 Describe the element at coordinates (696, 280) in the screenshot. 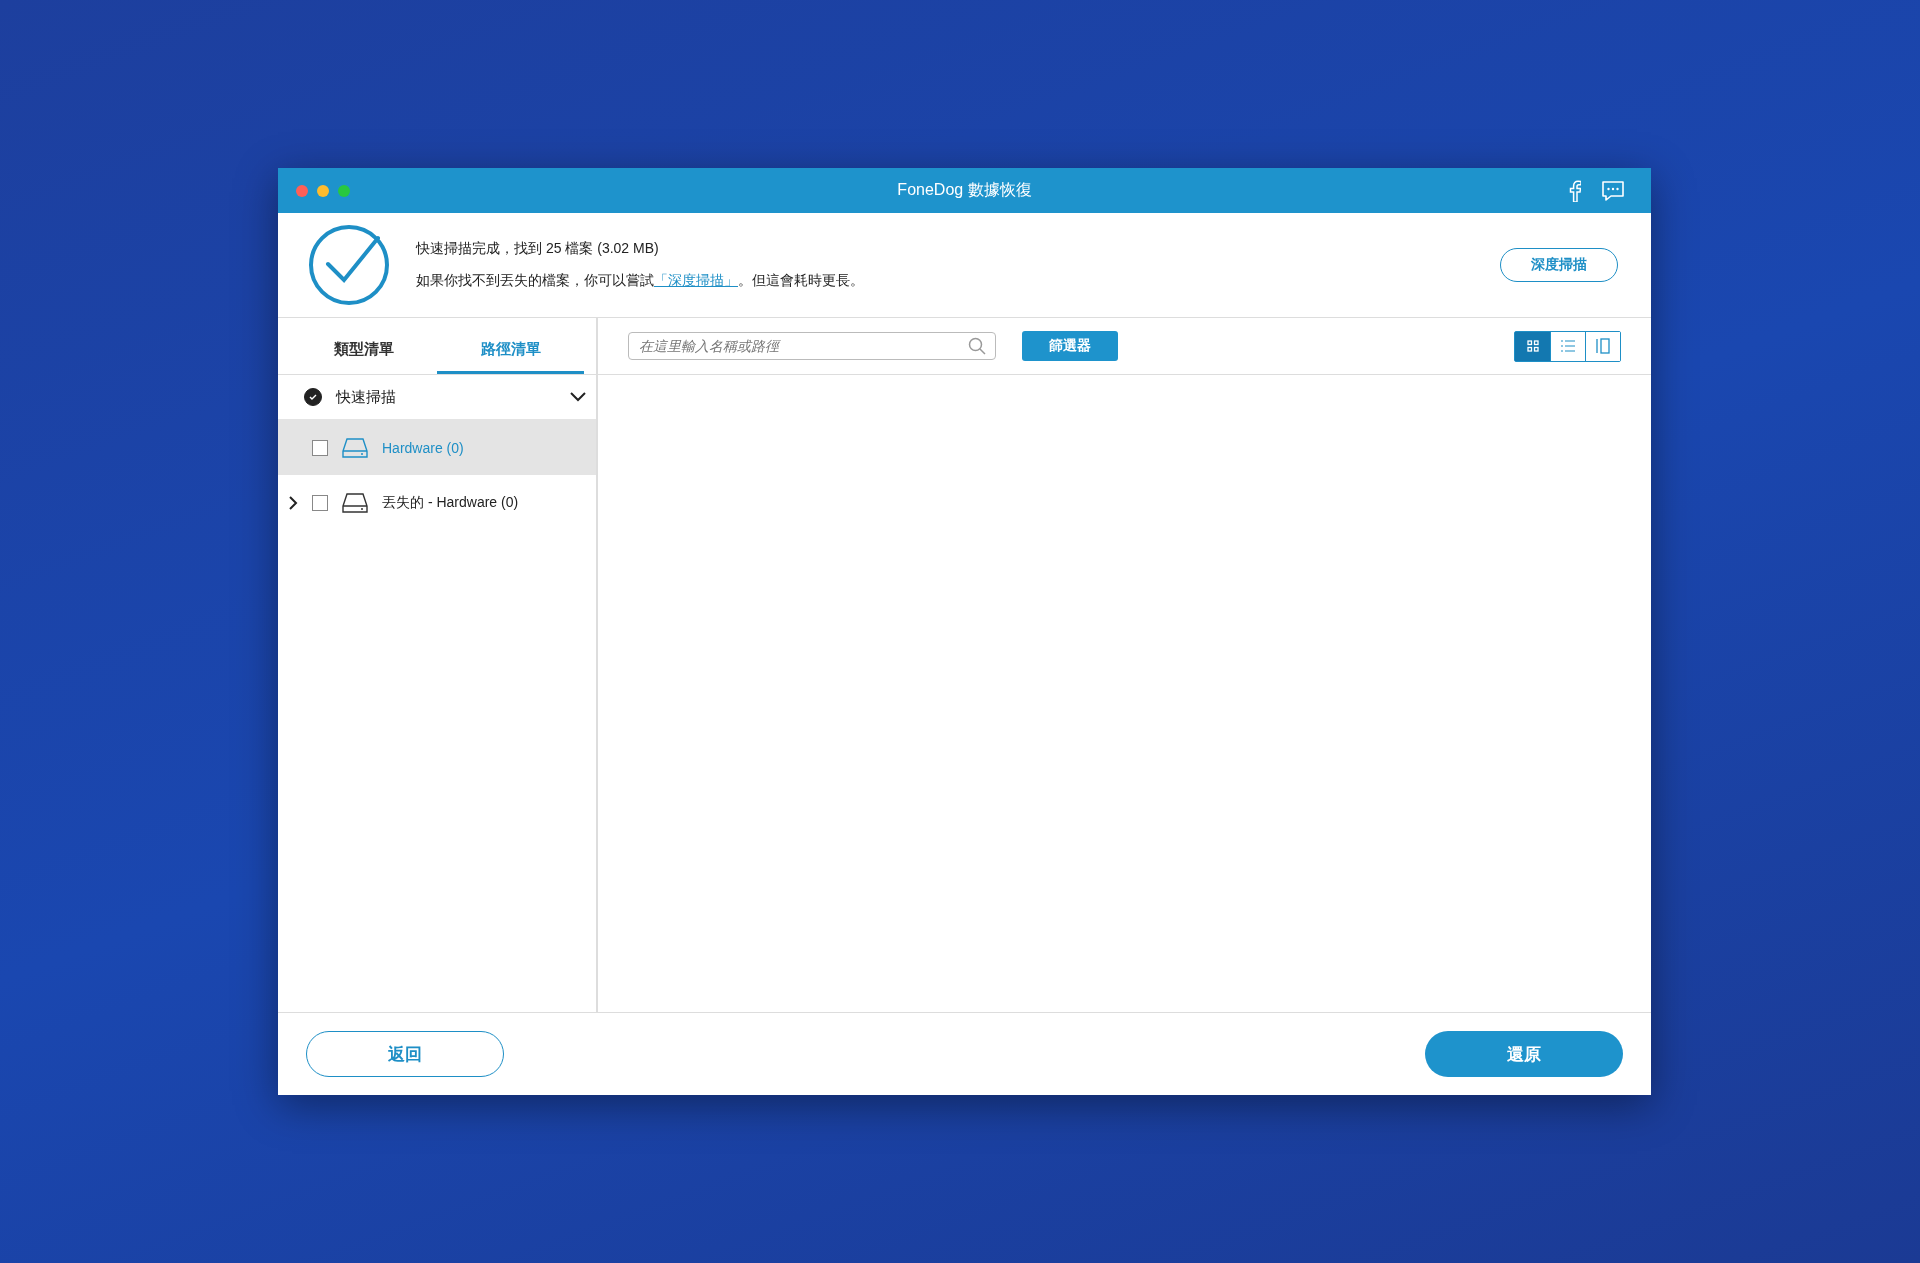

I see `deep-scan-link: 「深度掃描」` at that location.